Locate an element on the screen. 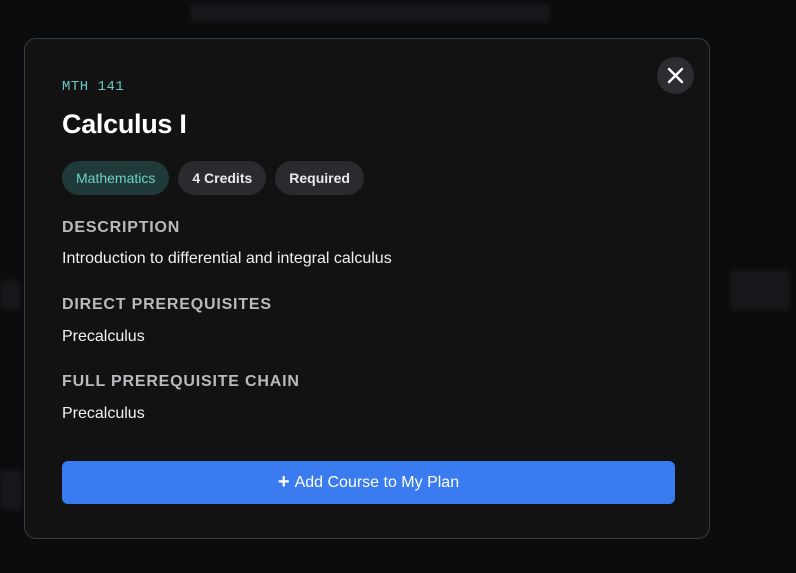  add-course-button: + Add Course to My Plan is located at coordinates (368, 482).